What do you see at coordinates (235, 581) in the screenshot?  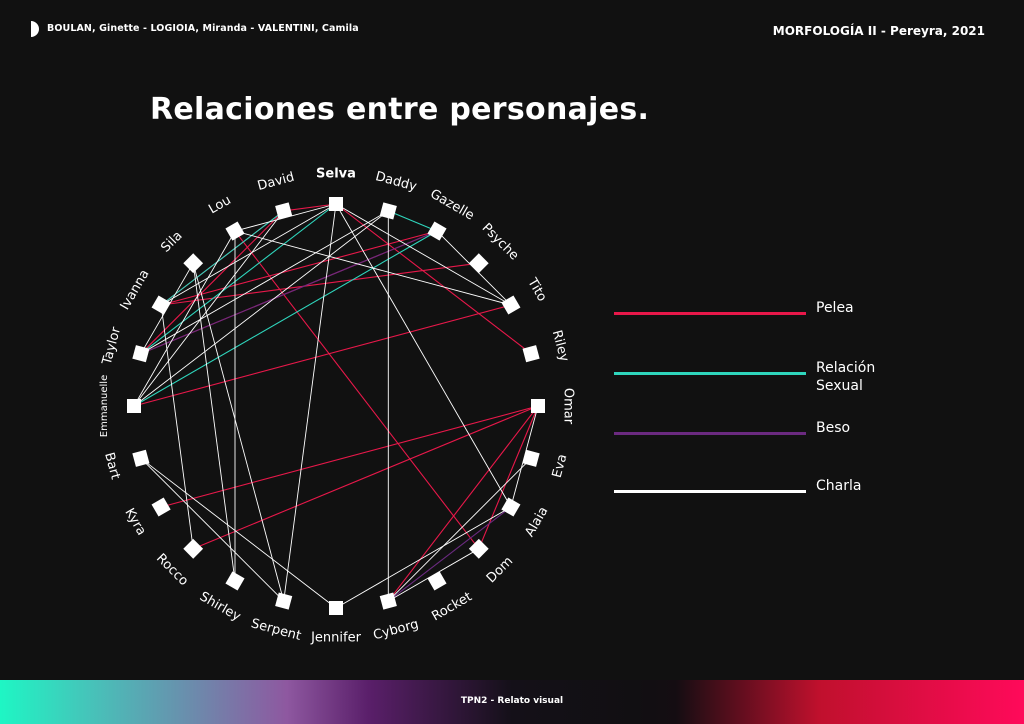 I see `node-shirley` at bounding box center [235, 581].